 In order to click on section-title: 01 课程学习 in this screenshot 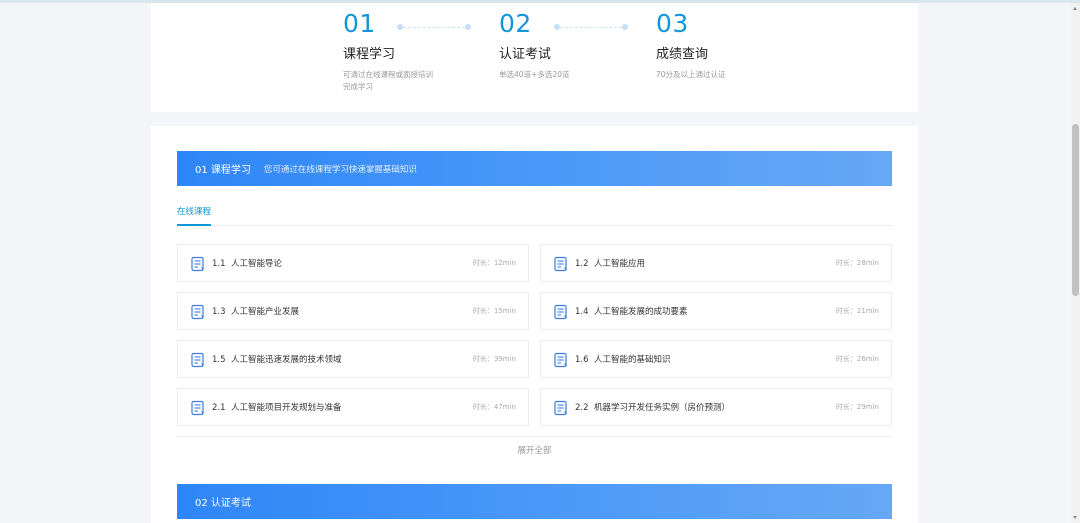, I will do `click(223, 170)`.